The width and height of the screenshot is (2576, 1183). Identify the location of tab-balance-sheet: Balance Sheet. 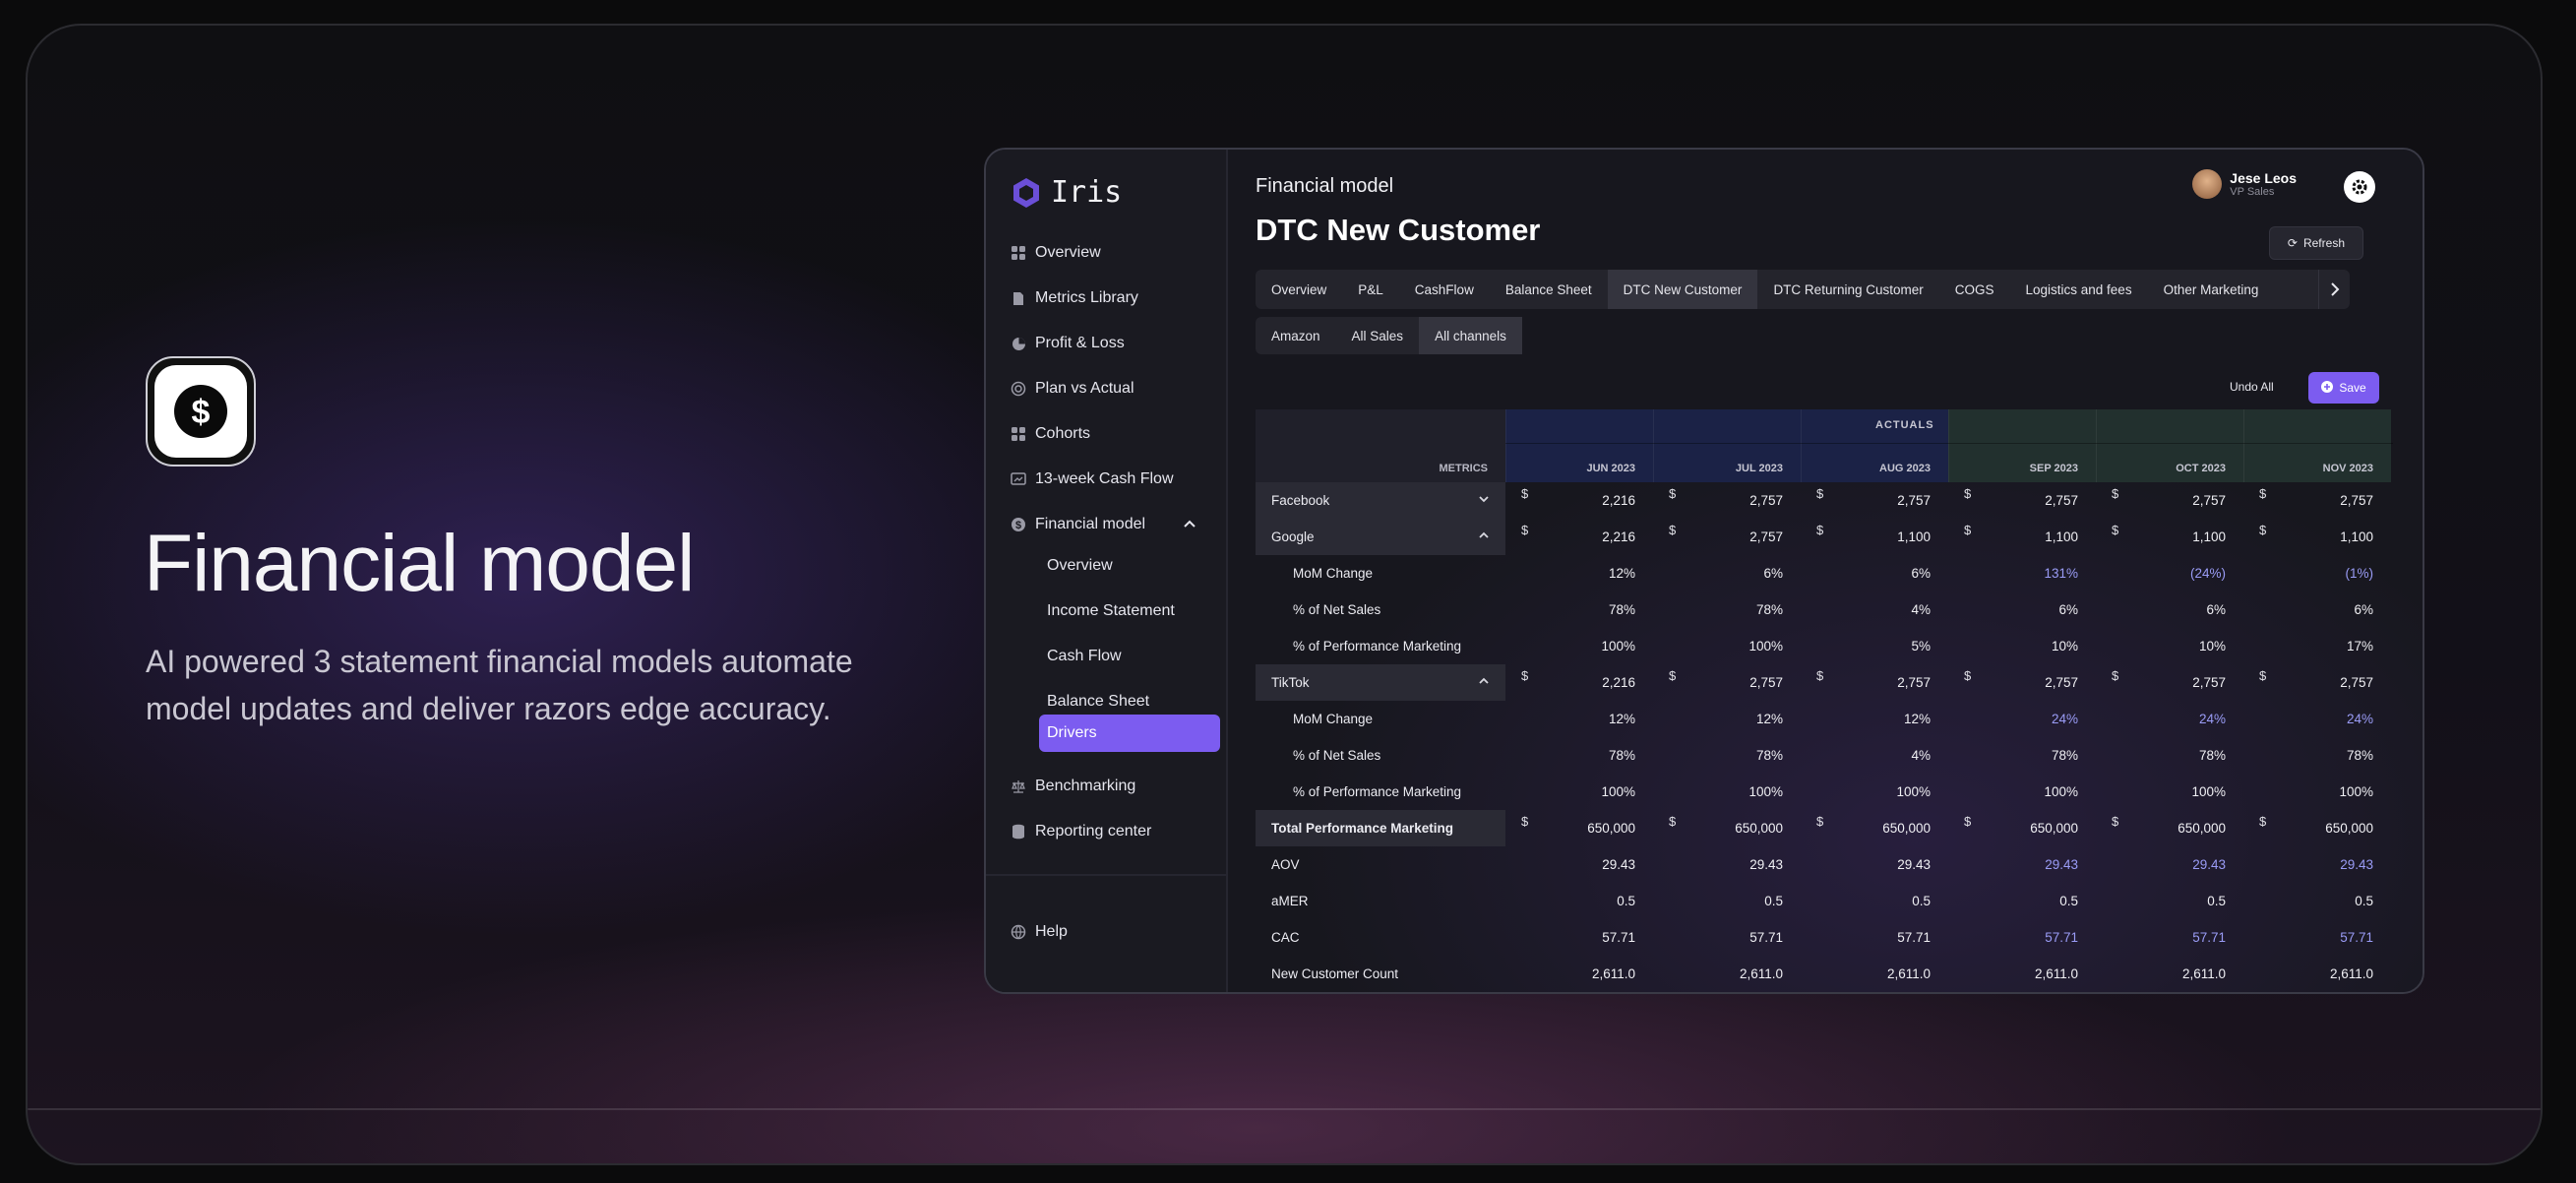
(1549, 289).